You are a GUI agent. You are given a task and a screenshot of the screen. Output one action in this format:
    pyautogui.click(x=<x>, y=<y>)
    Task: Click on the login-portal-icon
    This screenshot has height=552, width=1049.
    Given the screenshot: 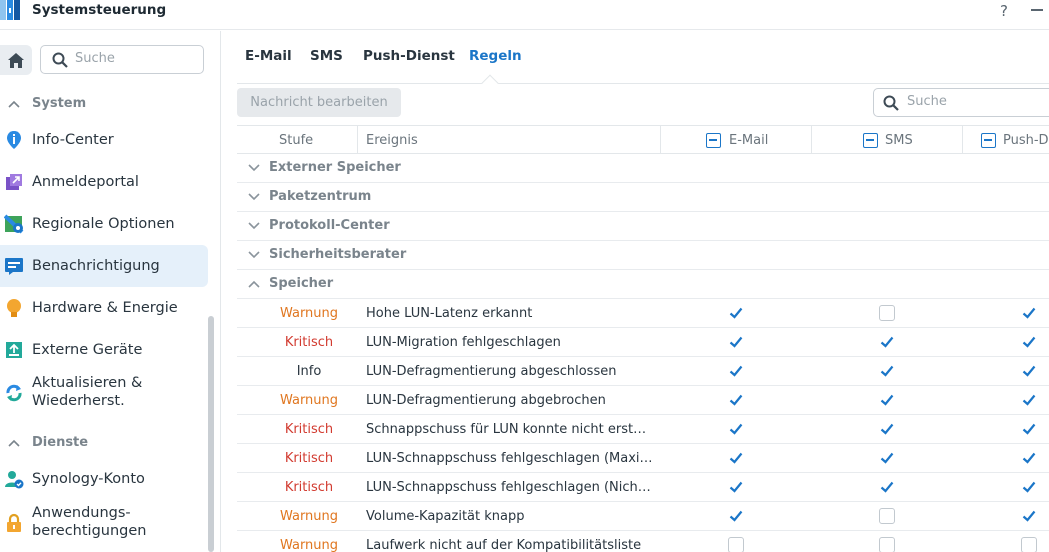 What is the action you would take?
    pyautogui.click(x=14, y=182)
    